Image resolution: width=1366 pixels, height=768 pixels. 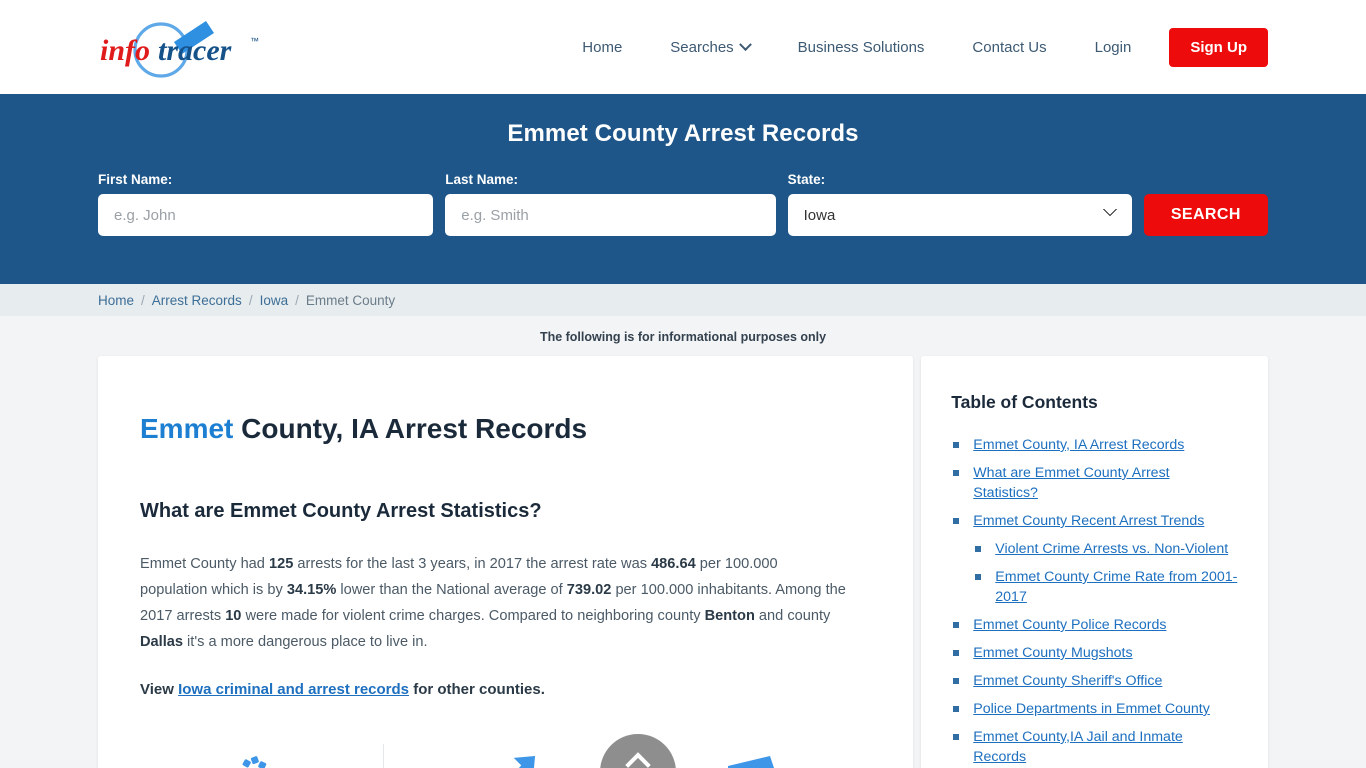 I want to click on iowa-criminal-records-link: Iowa criminal and arrest records, so click(x=293, y=689).